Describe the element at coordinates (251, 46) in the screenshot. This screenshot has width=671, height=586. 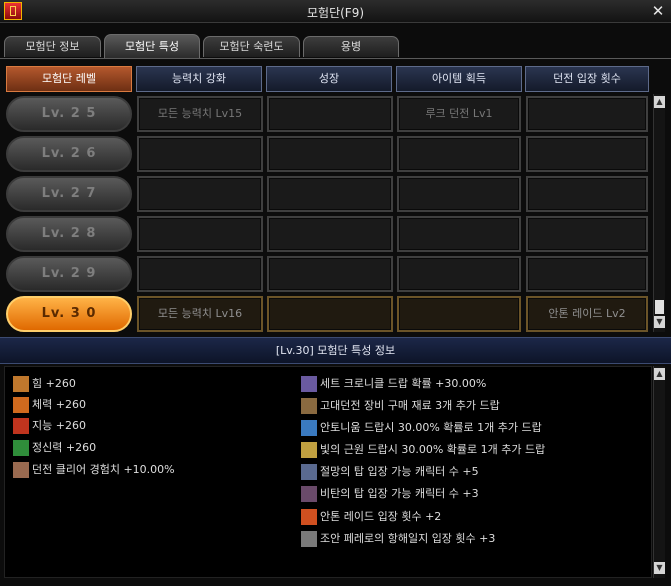
I see `tab-adventure-mastery: 모험단 숙련도` at that location.